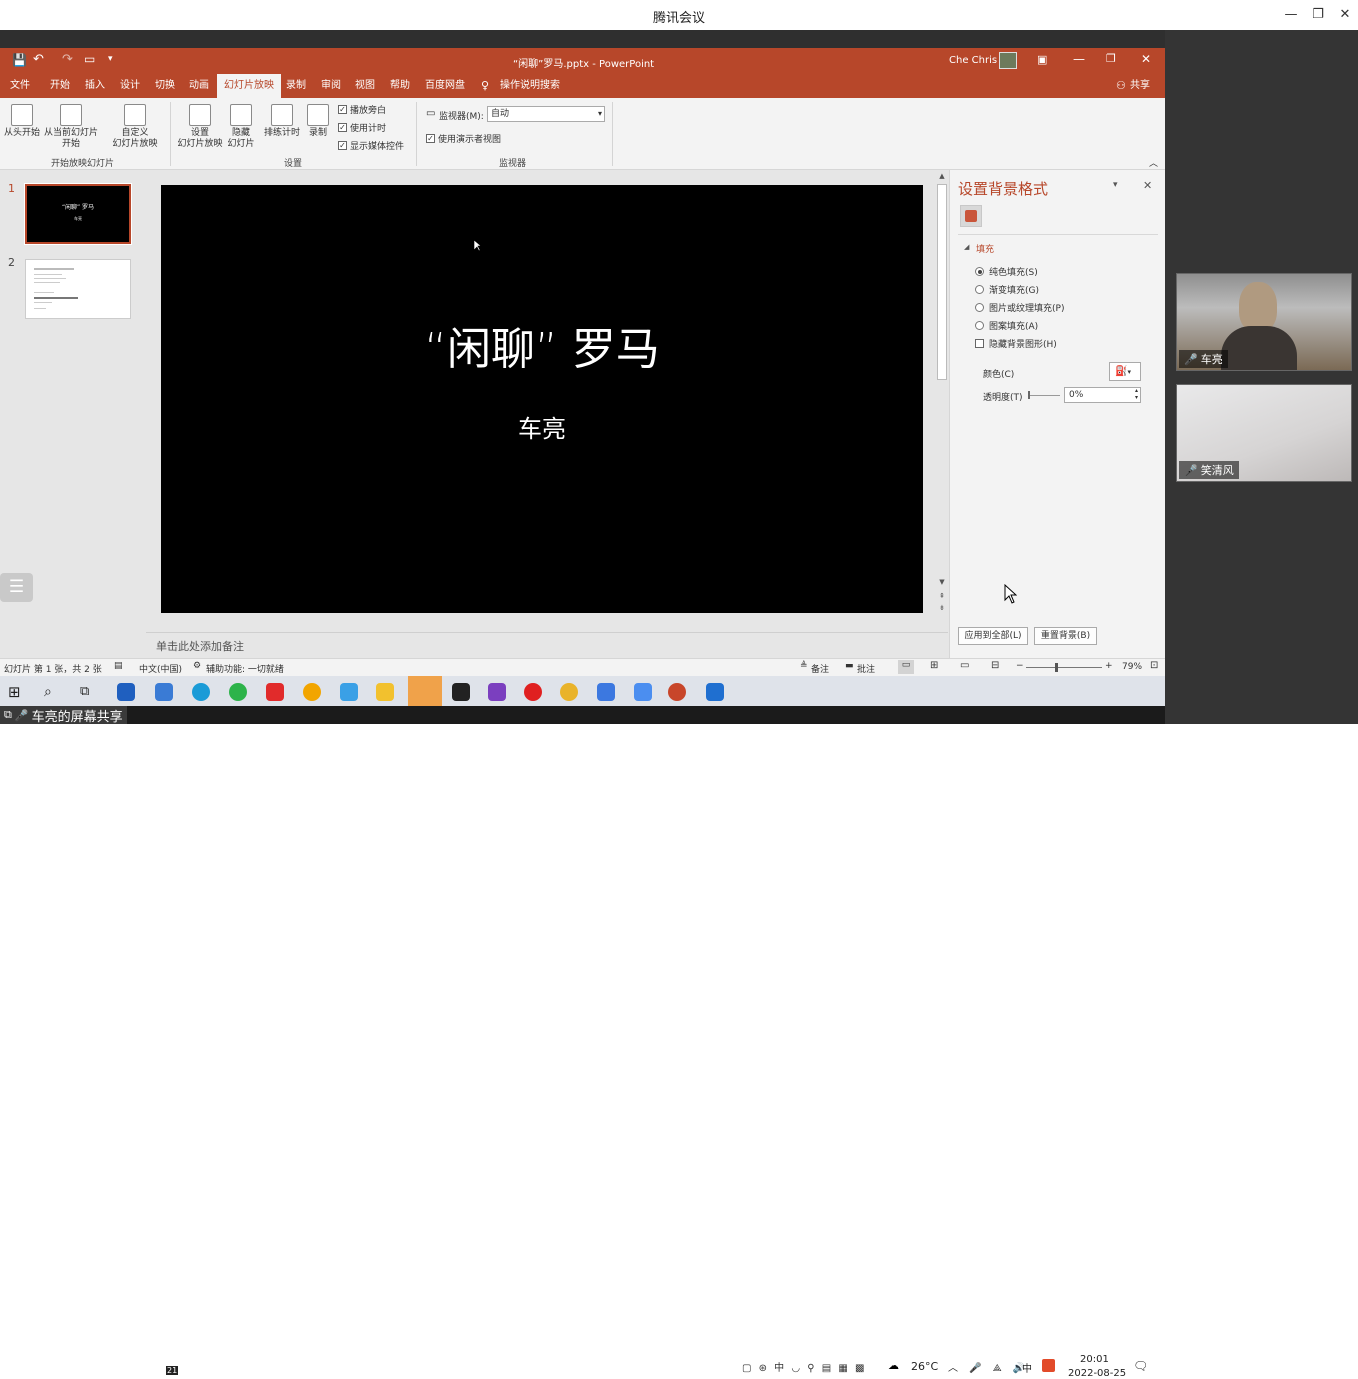 The image size is (1358, 1379). What do you see at coordinates (126, 692) in the screenshot?
I see `store-icon` at bounding box center [126, 692].